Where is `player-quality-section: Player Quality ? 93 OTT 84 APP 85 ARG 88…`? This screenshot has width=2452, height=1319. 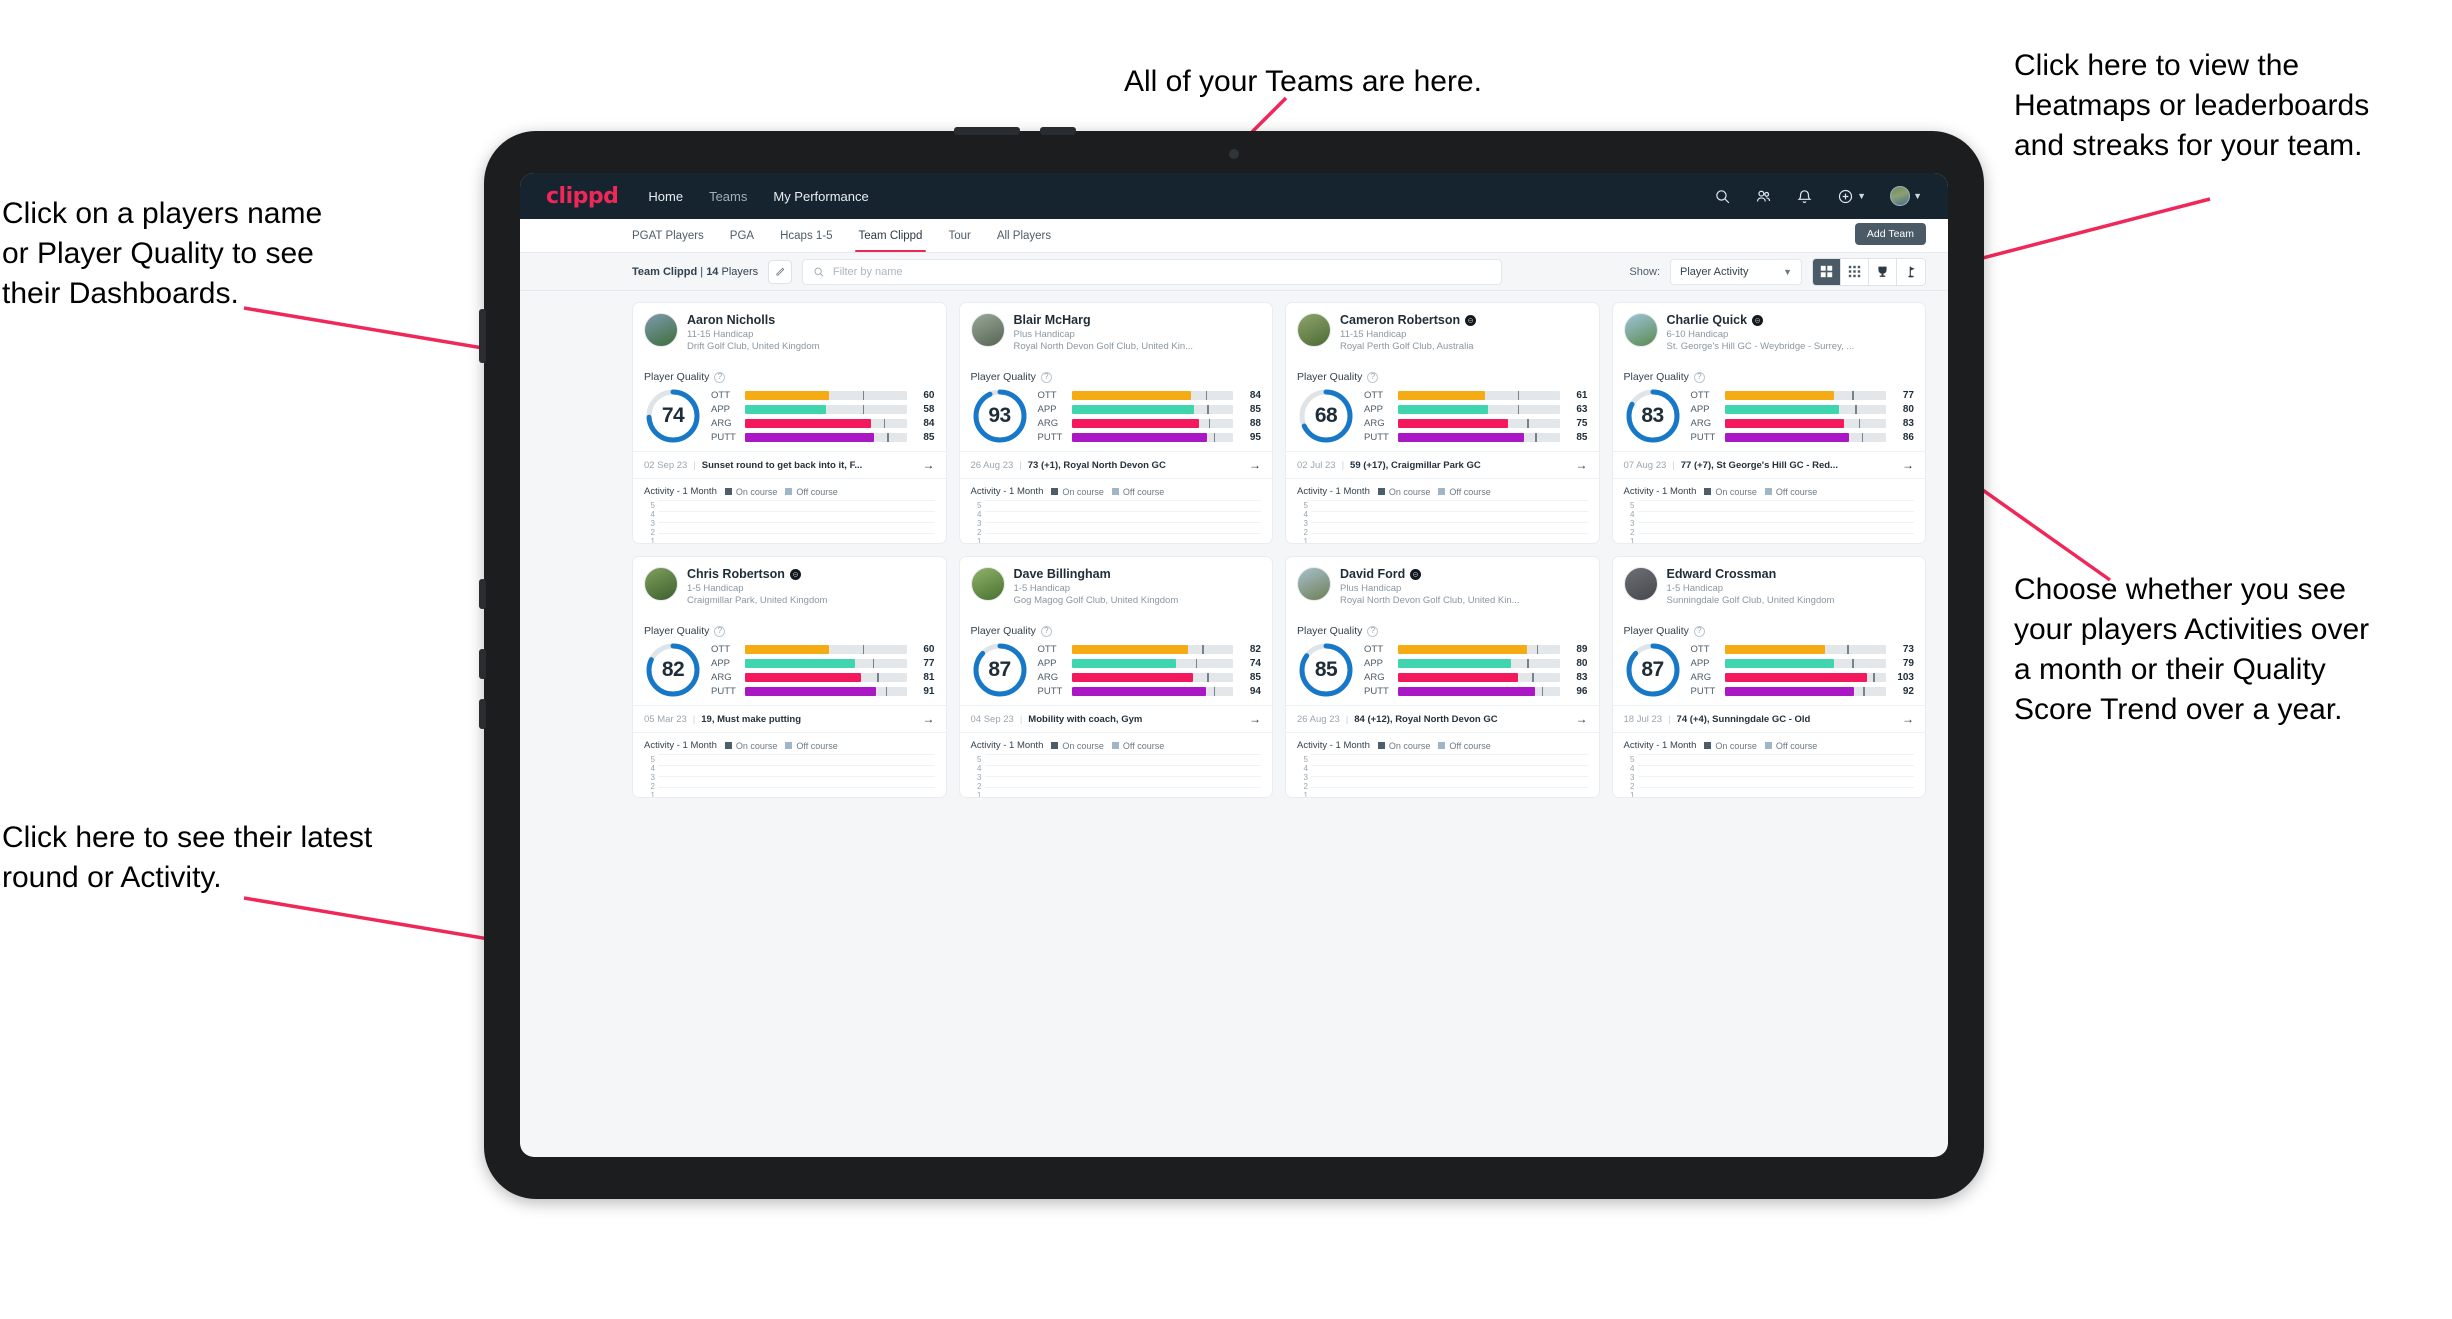
player-quality-section: Player Quality ? 93 OTT 84 APP 85 ARG 88… is located at coordinates (1116, 407).